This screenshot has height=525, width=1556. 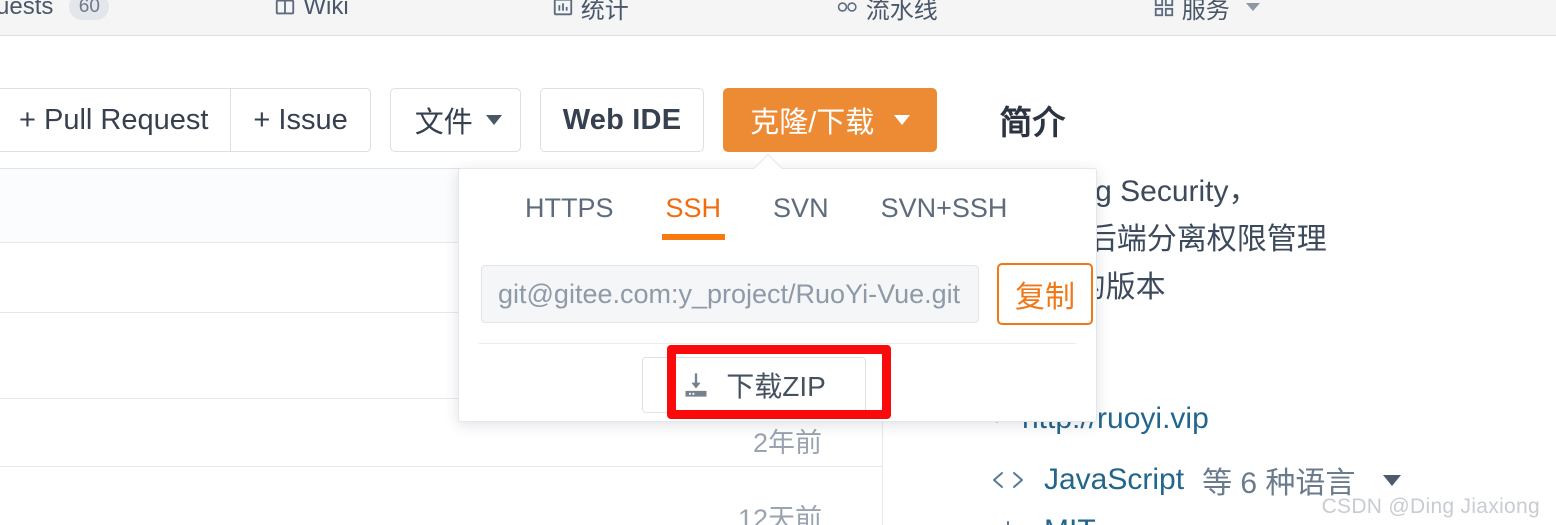 What do you see at coordinates (1032, 122) in the screenshot?
I see `page-section-title: 简介` at bounding box center [1032, 122].